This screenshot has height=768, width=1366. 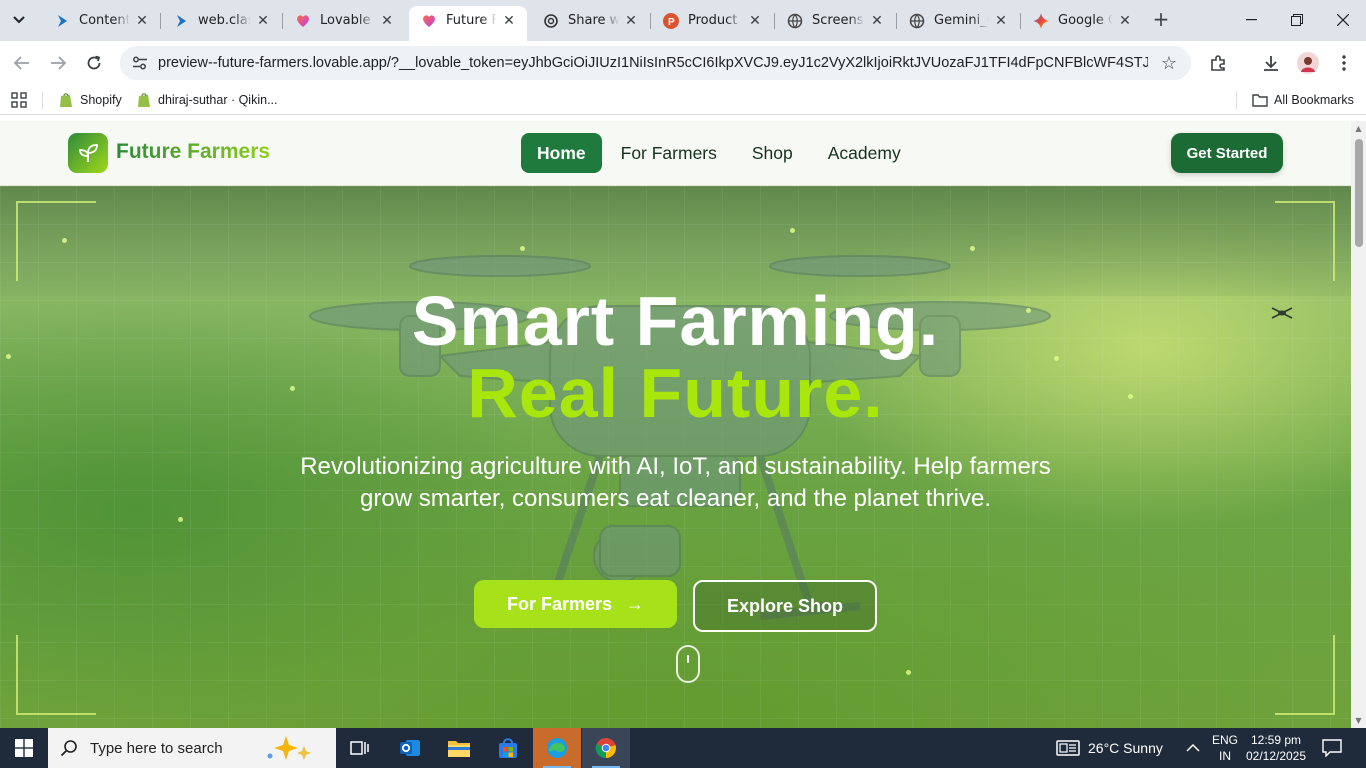 I want to click on menu-kebab-icon, so click(x=1344, y=63).